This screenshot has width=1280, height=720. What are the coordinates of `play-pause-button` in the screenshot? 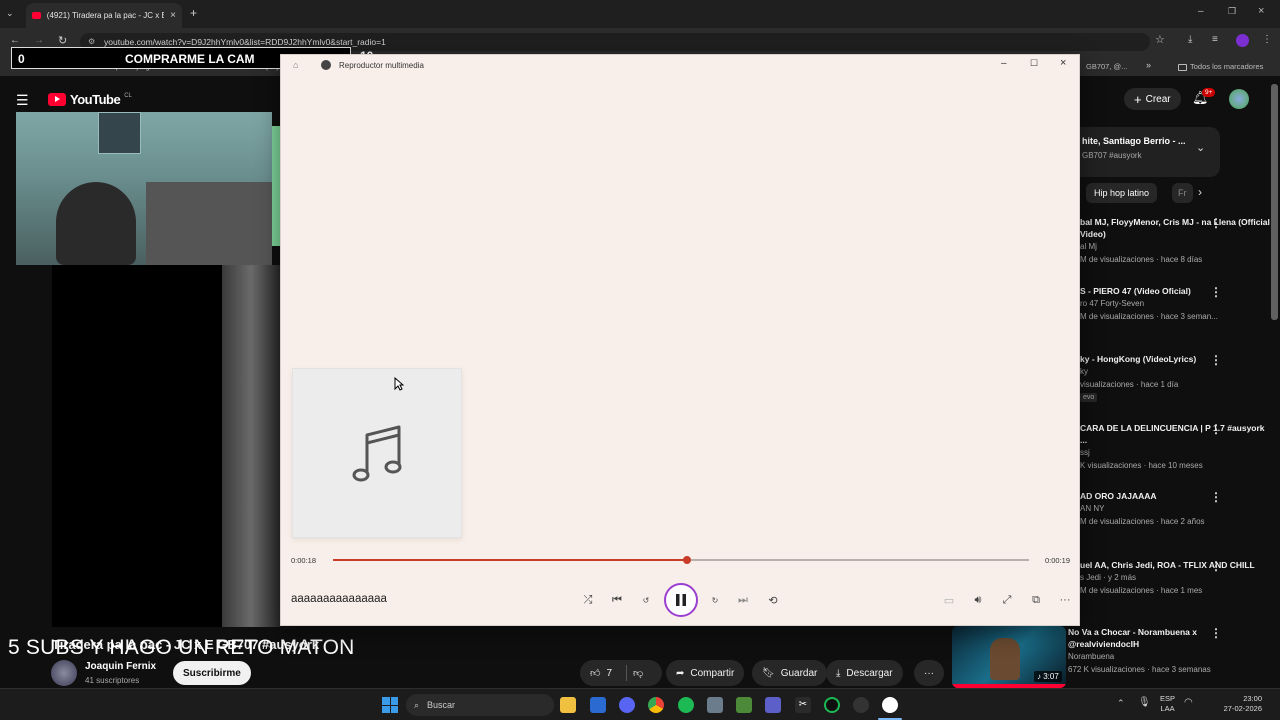 It's located at (681, 600).